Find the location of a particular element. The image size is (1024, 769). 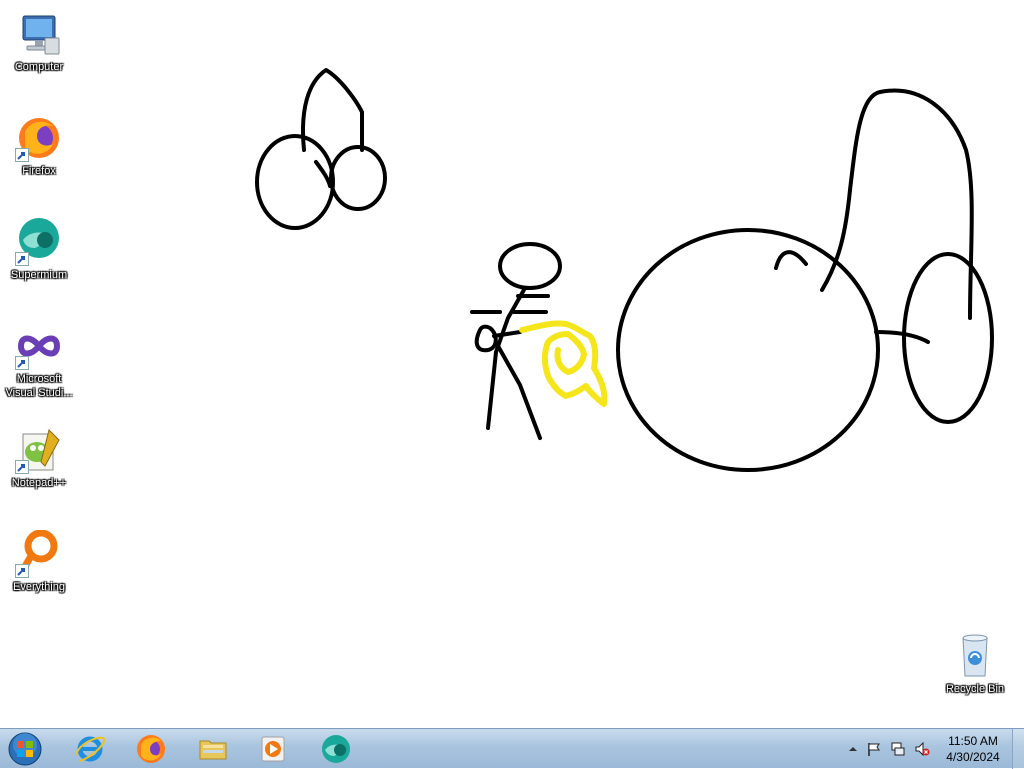

supermium-icon is located at coordinates (336, 749).